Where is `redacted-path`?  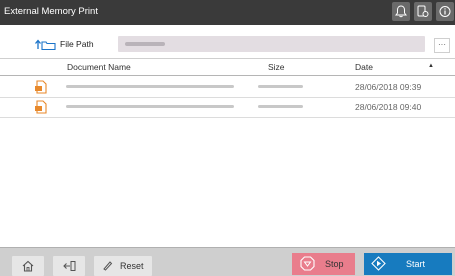
redacted-path is located at coordinates (145, 44).